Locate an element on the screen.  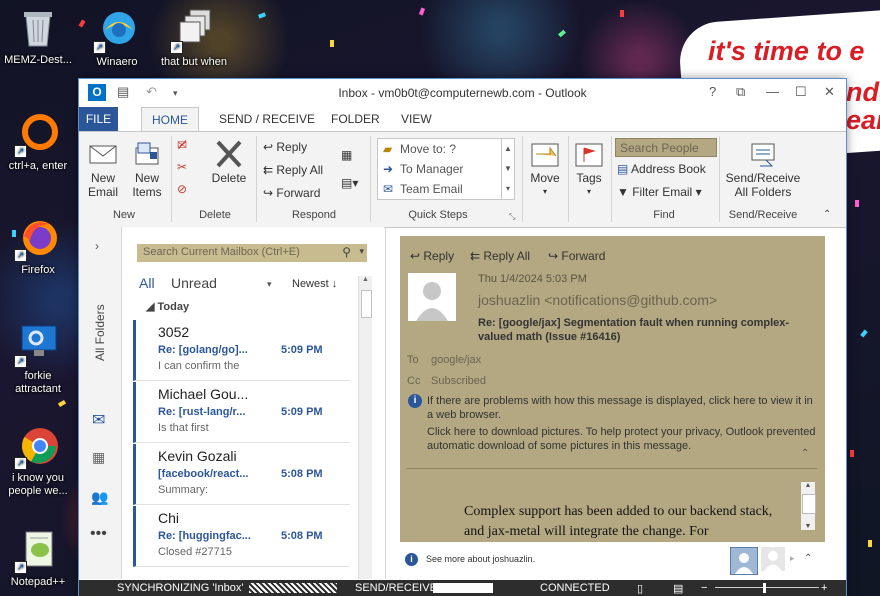
desktop-icon-firefox: ↗ Firefox is located at coordinates (38, 246).